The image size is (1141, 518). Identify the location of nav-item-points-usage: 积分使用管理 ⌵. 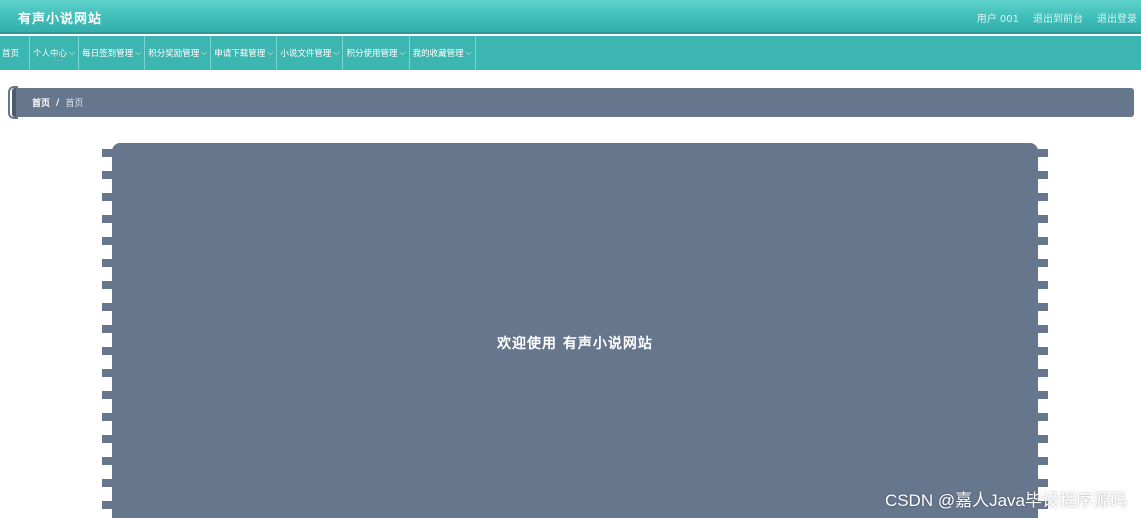
(376, 53).